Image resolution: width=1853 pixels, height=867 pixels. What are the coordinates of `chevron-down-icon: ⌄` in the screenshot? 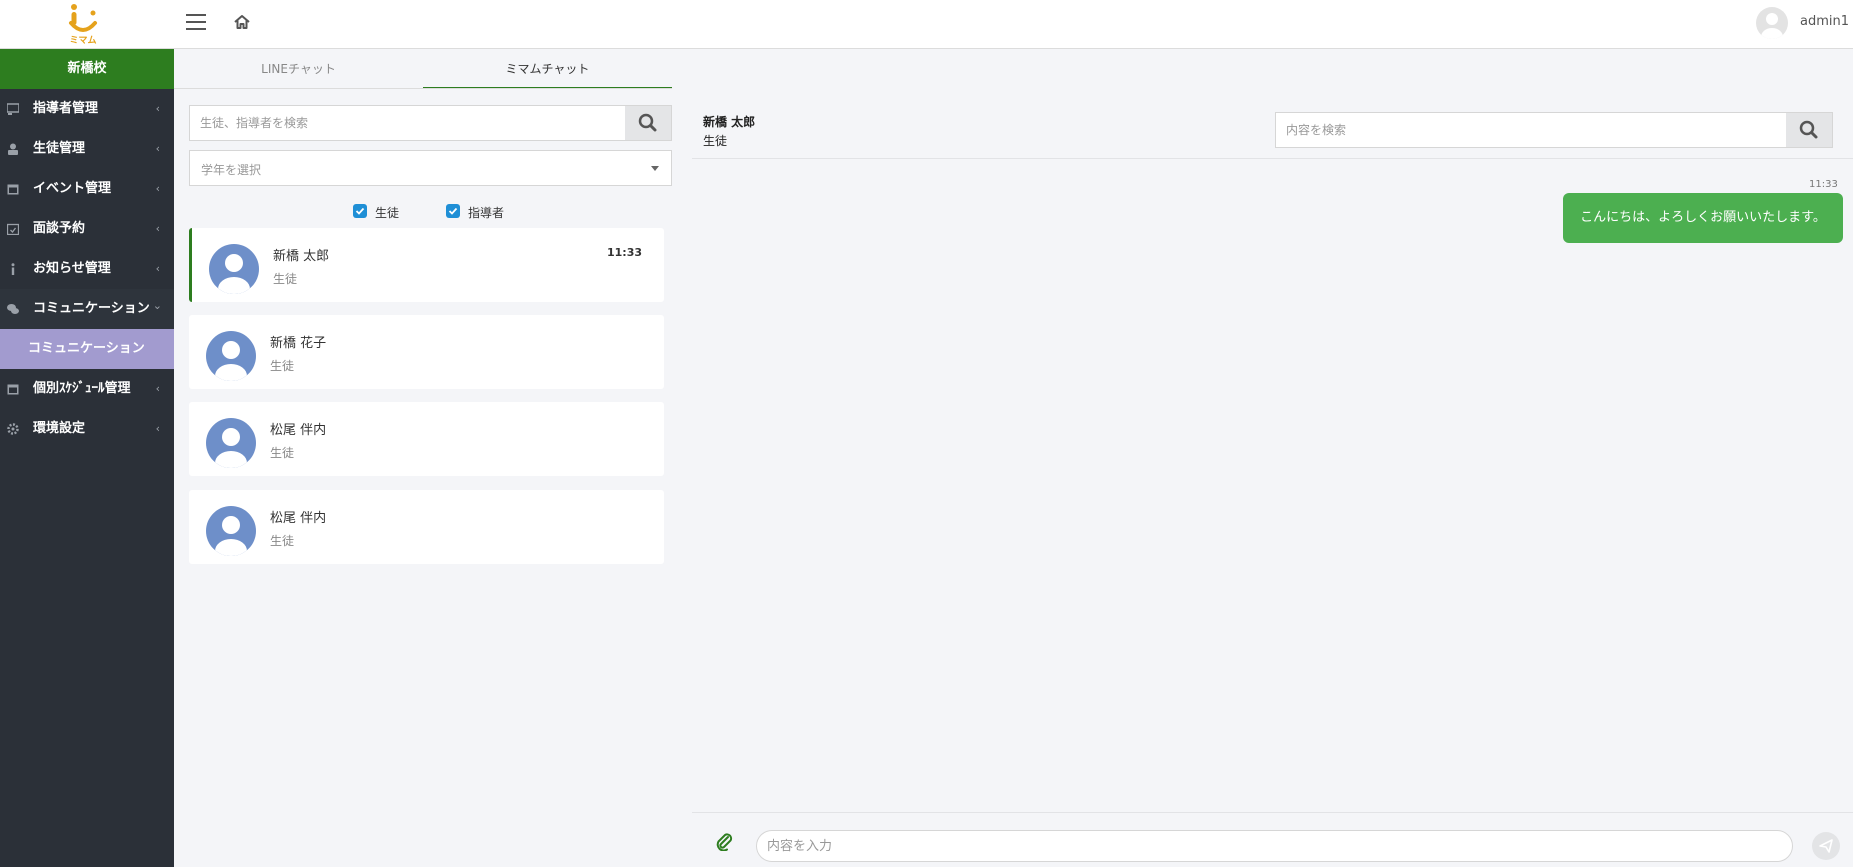 It's located at (157, 305).